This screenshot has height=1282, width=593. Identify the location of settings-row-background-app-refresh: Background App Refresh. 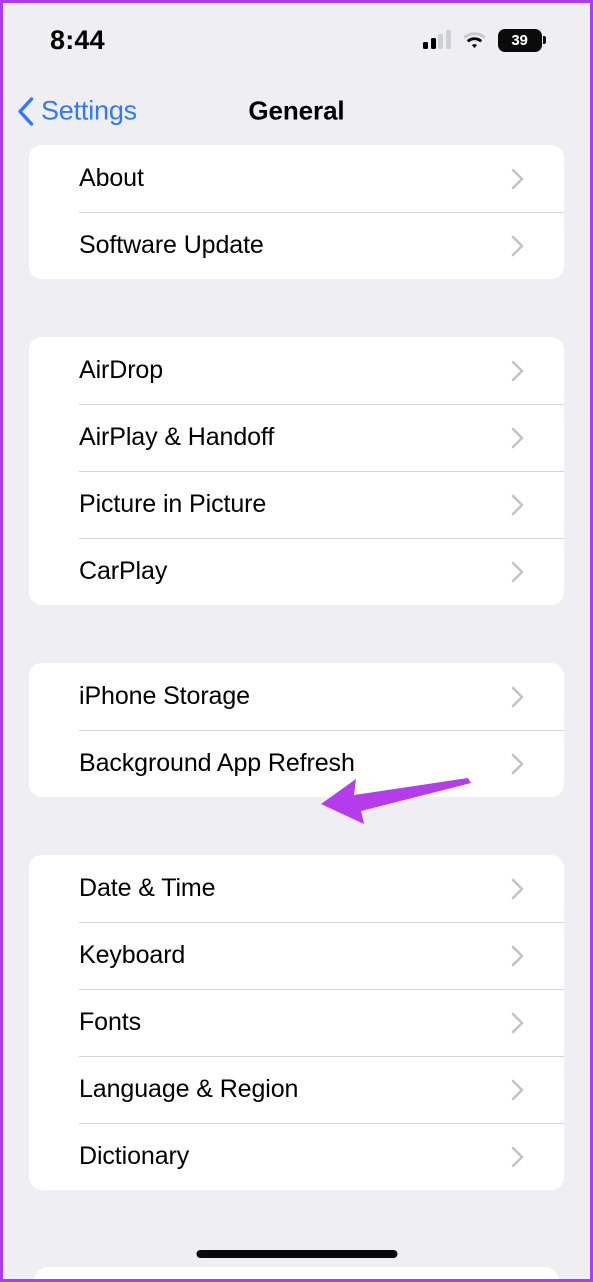
(296, 763).